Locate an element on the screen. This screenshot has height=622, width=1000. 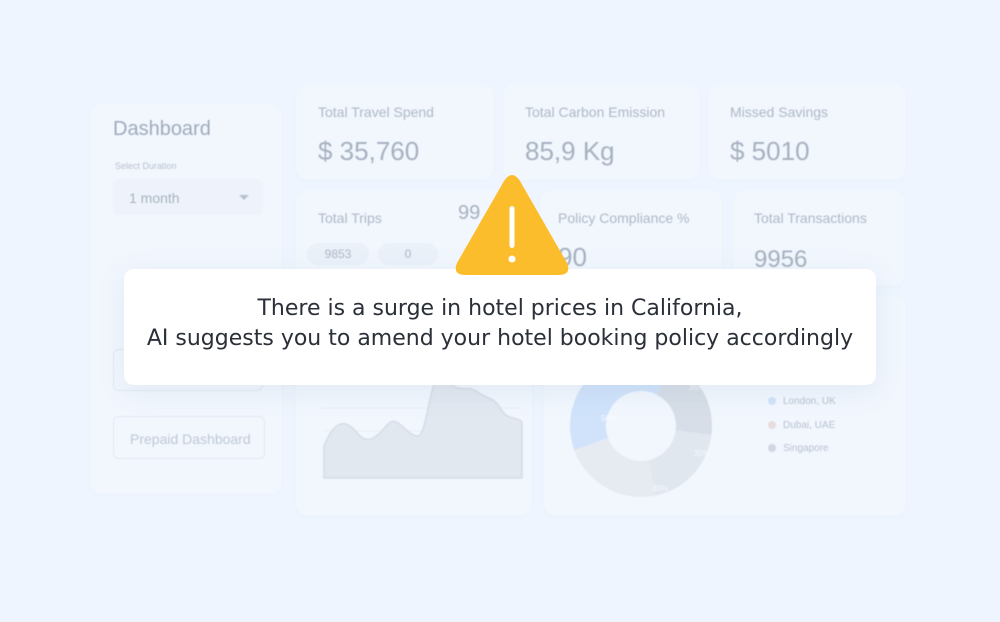
legend-label: Singapore is located at coordinates (806, 448).